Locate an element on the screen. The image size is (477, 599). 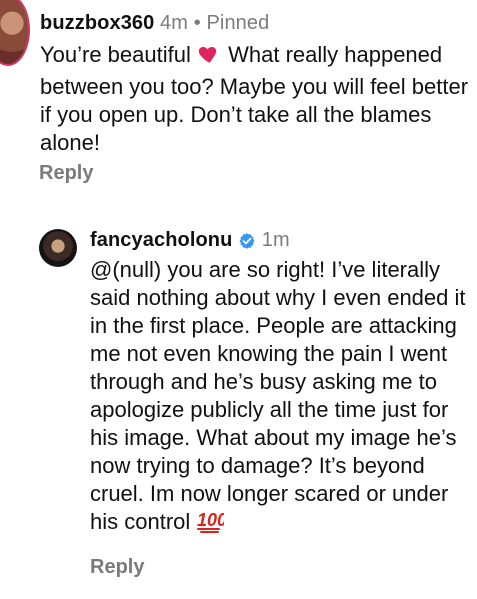
pinned-label: Pinned is located at coordinates (238, 23).